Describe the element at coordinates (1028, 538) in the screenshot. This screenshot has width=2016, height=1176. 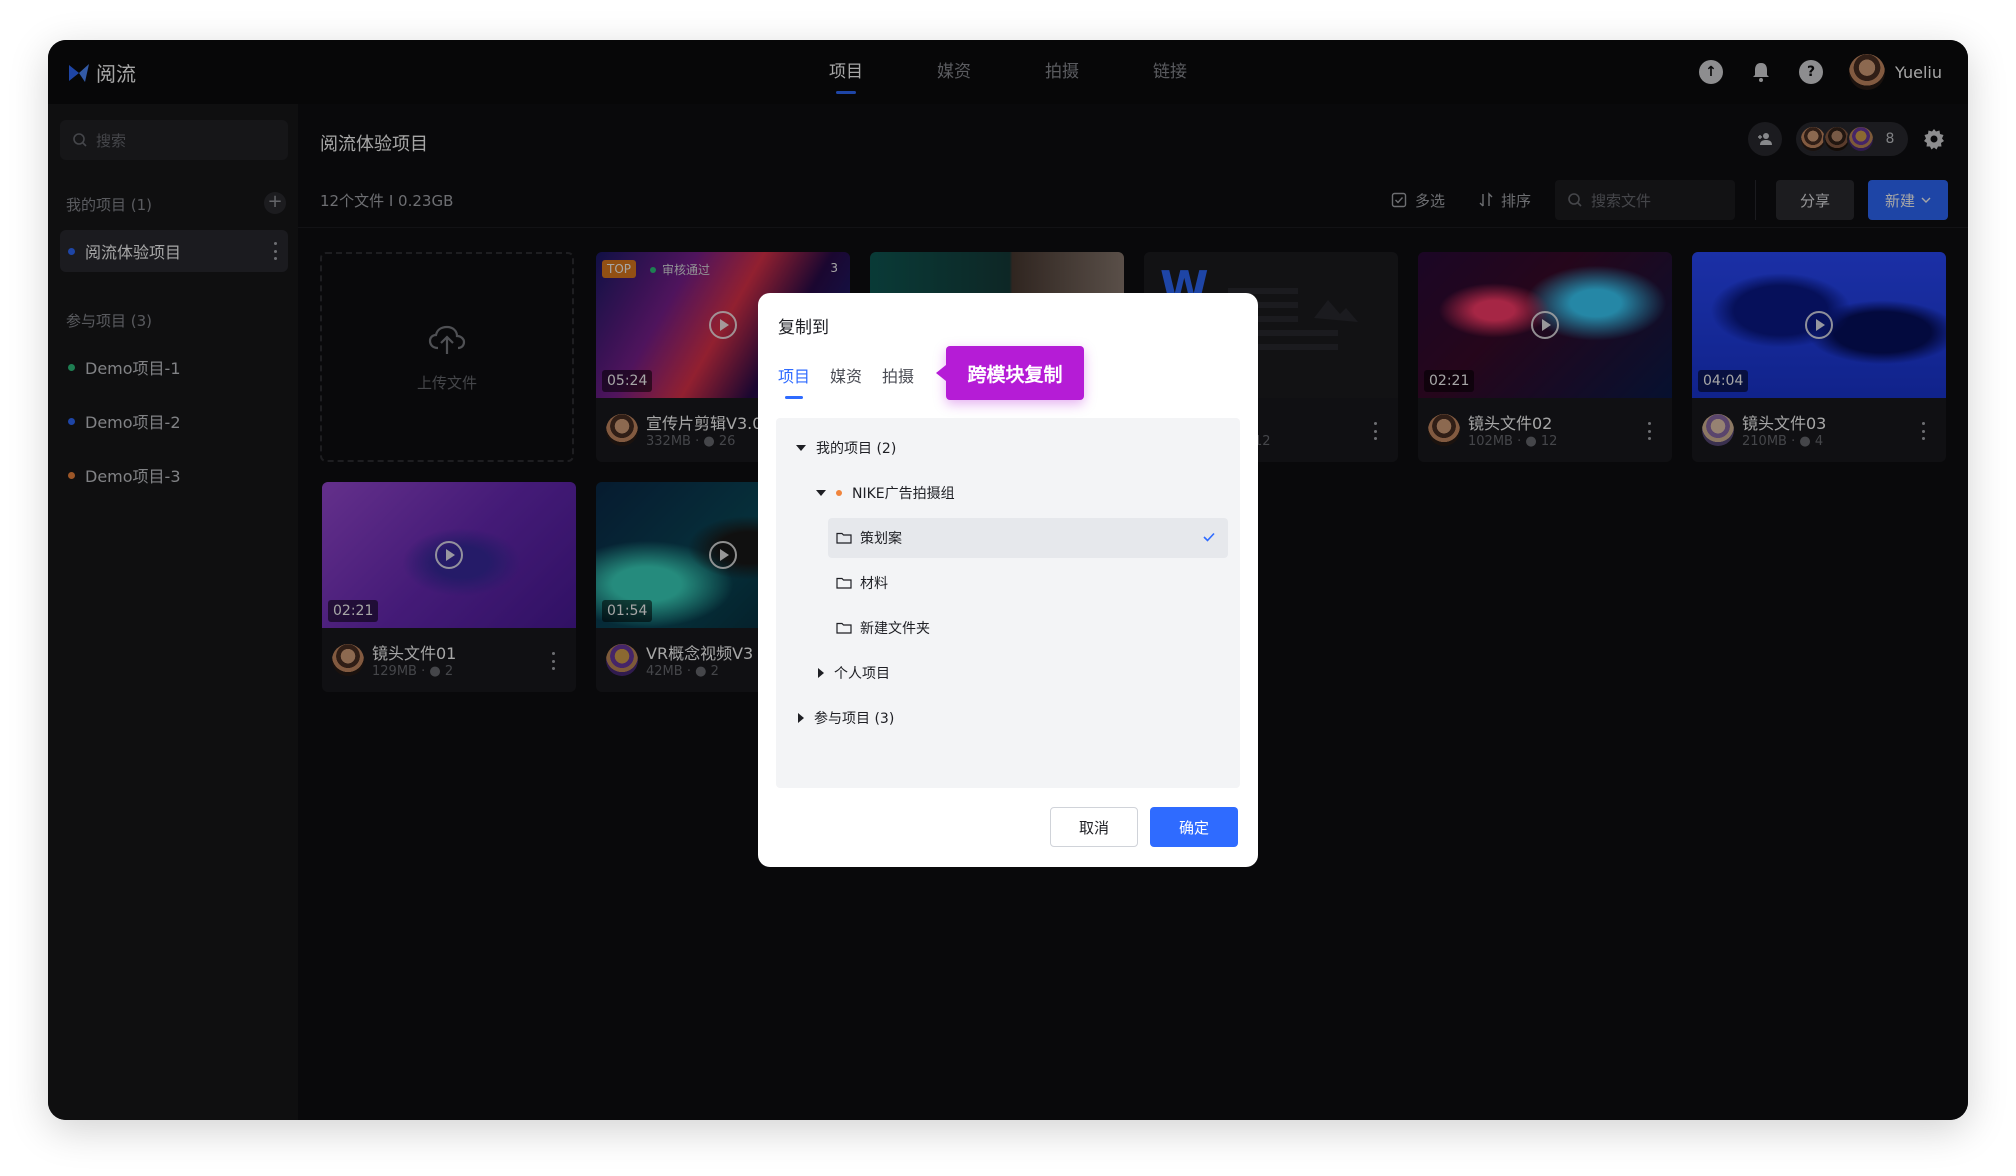
I see `tree-node-folder-plan: 策划案` at that location.